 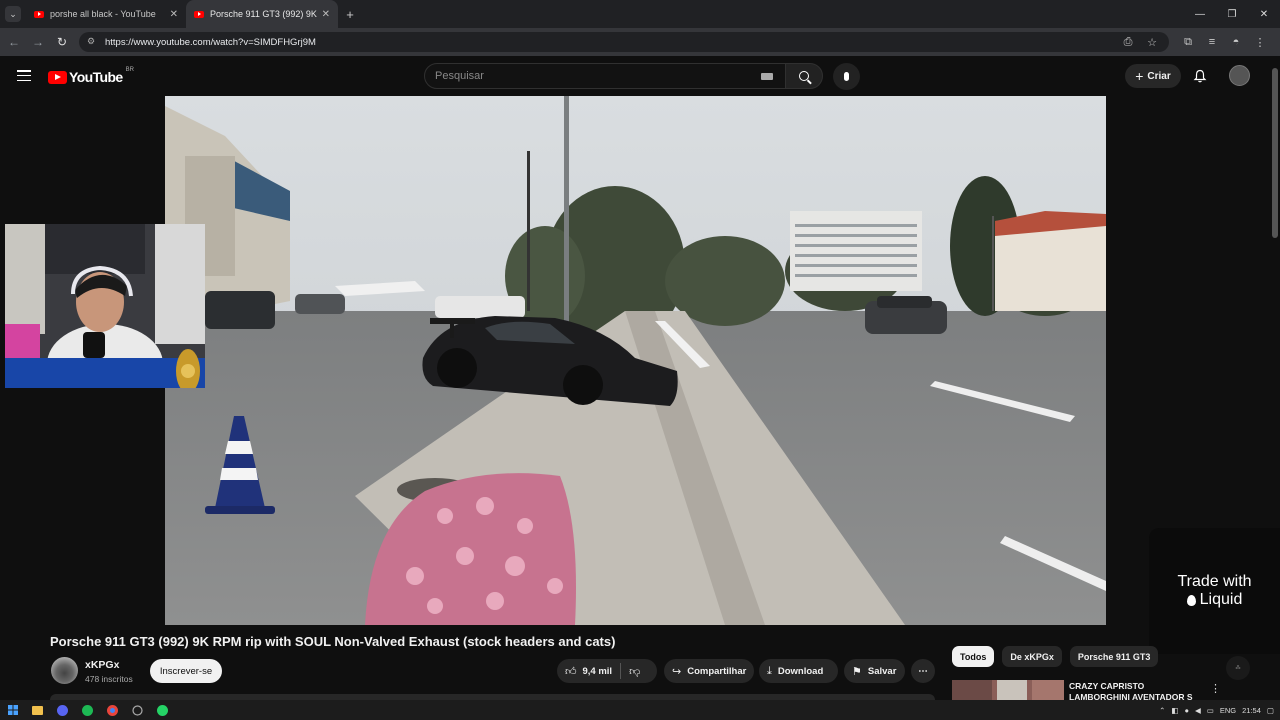 I want to click on tab-title: porshe all black - YouTube, so click(x=103, y=14).